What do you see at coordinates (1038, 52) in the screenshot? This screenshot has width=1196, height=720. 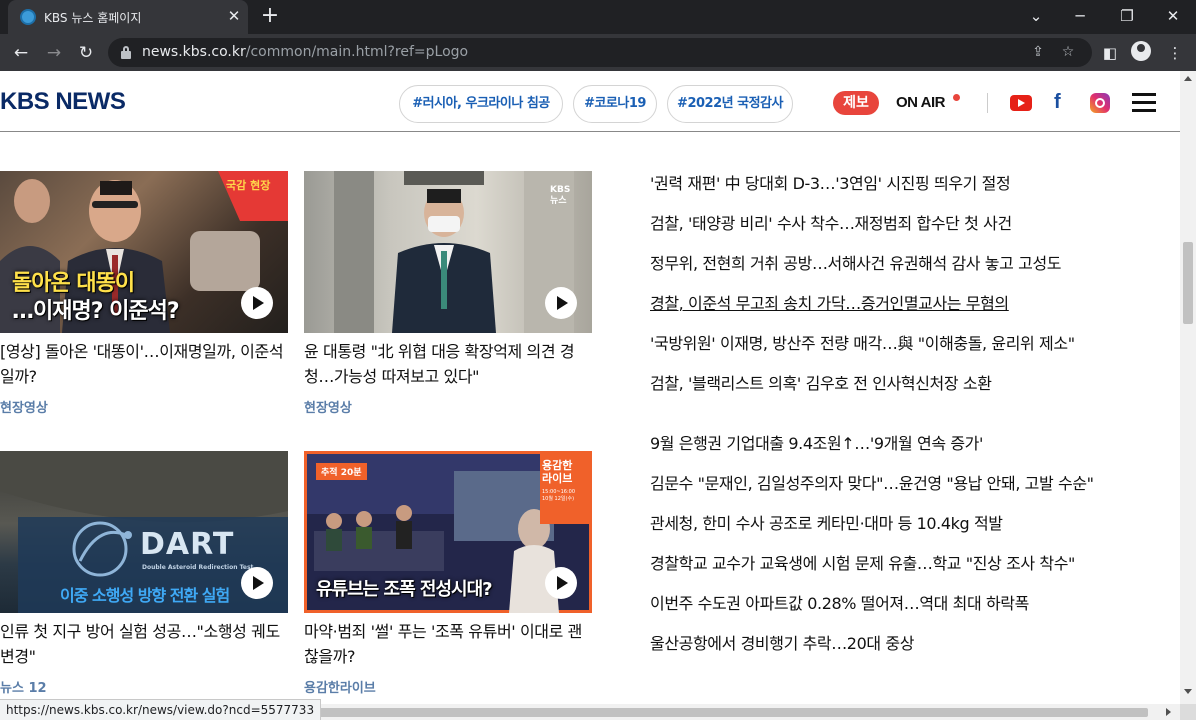 I see `share-icon: ⇪` at bounding box center [1038, 52].